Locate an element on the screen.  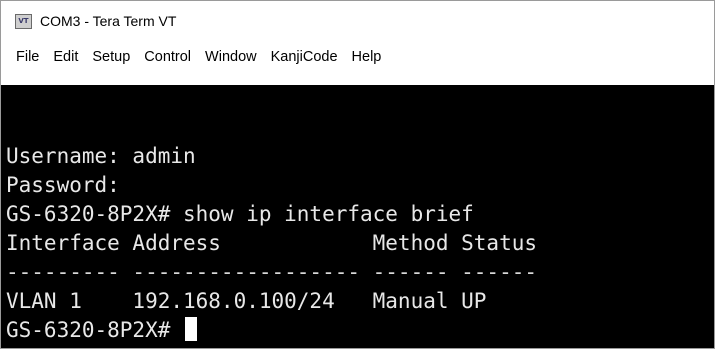
app-icon-label: VT is located at coordinates (23, 20).